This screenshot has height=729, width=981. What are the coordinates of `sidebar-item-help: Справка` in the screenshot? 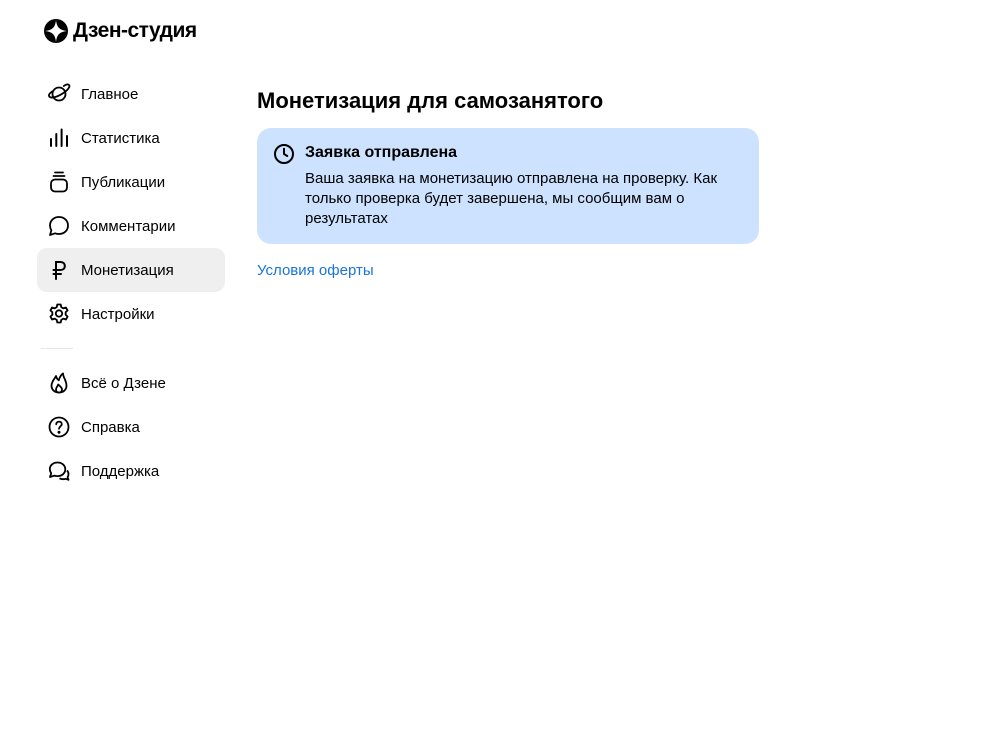 It's located at (131, 427).